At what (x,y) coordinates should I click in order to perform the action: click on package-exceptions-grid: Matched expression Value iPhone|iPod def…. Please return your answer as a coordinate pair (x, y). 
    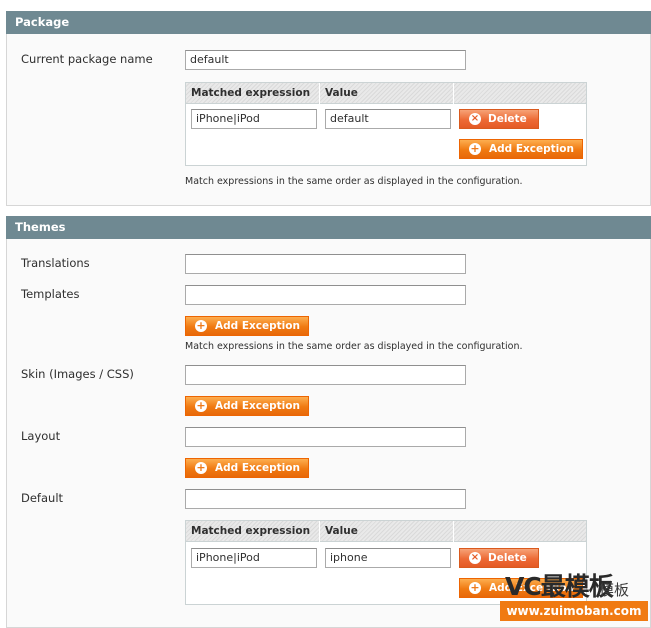
    Looking at the image, I should click on (386, 124).